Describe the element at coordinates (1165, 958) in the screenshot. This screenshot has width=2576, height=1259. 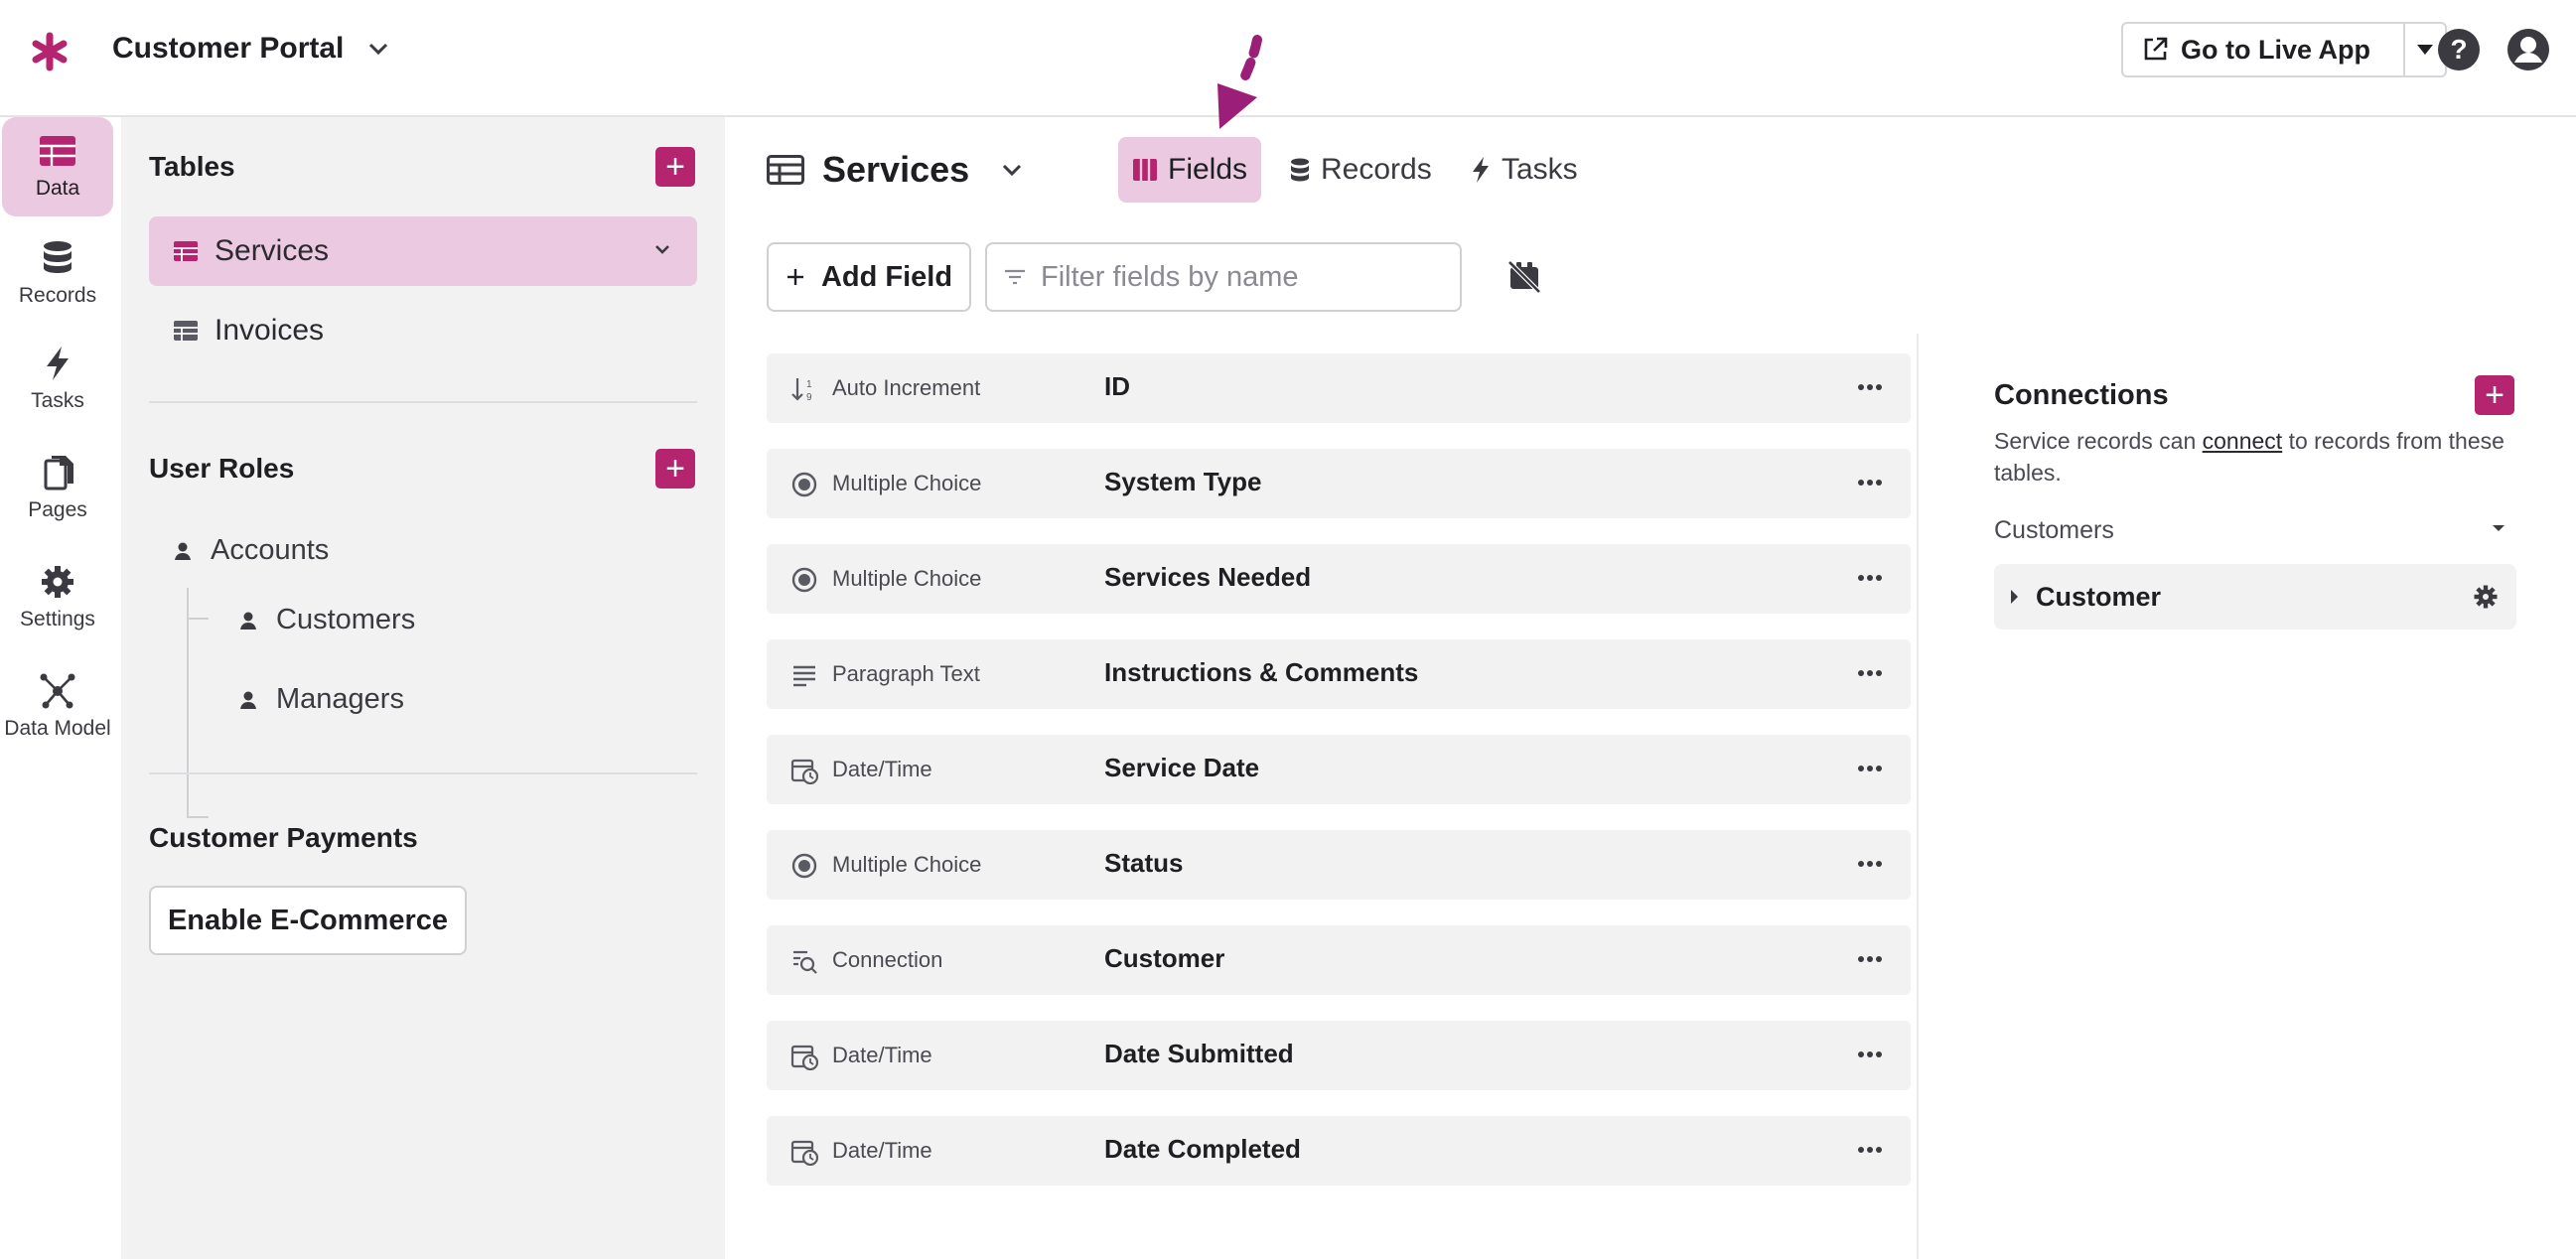
I see `field-name: Customer` at that location.